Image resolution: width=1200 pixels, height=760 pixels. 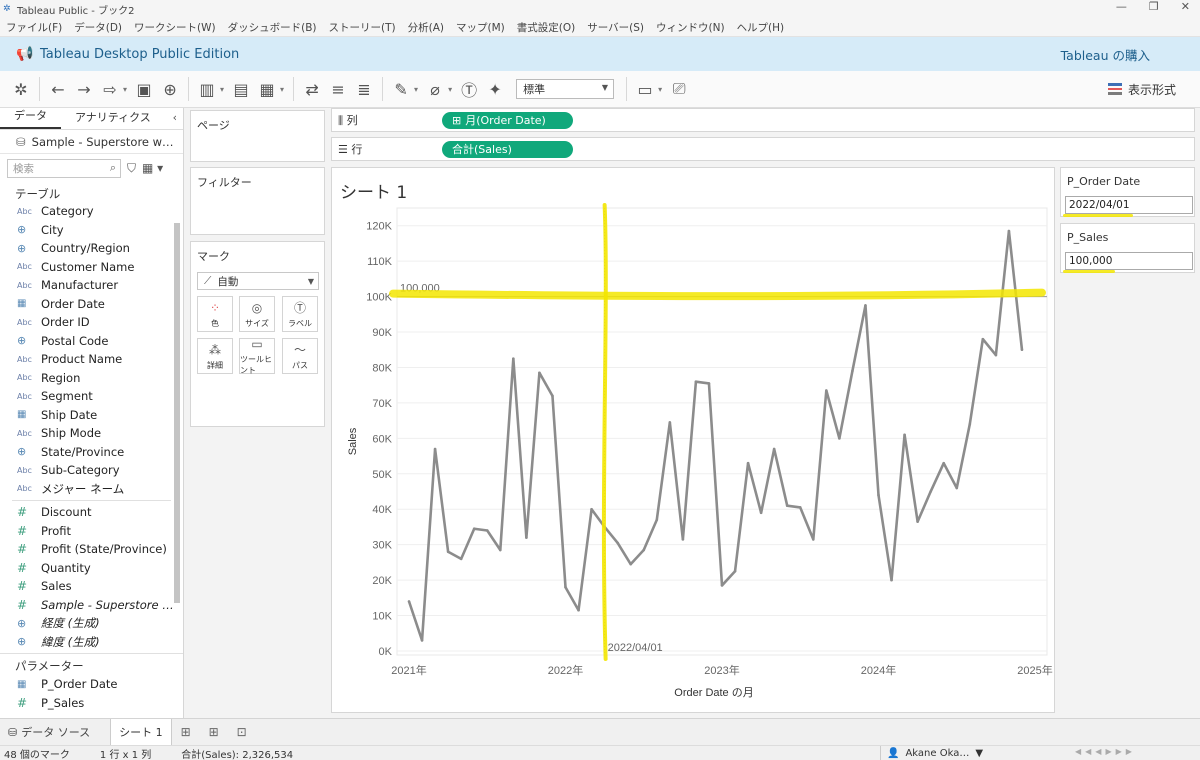 What do you see at coordinates (177, 413) in the screenshot?
I see `data-pane-scrollbar` at bounding box center [177, 413].